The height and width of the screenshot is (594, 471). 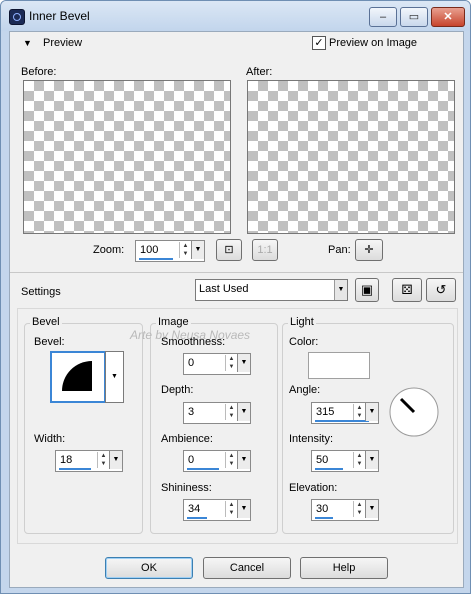 What do you see at coordinates (271, 290) in the screenshot?
I see `preset-dropdown: Last Used ▼` at bounding box center [271, 290].